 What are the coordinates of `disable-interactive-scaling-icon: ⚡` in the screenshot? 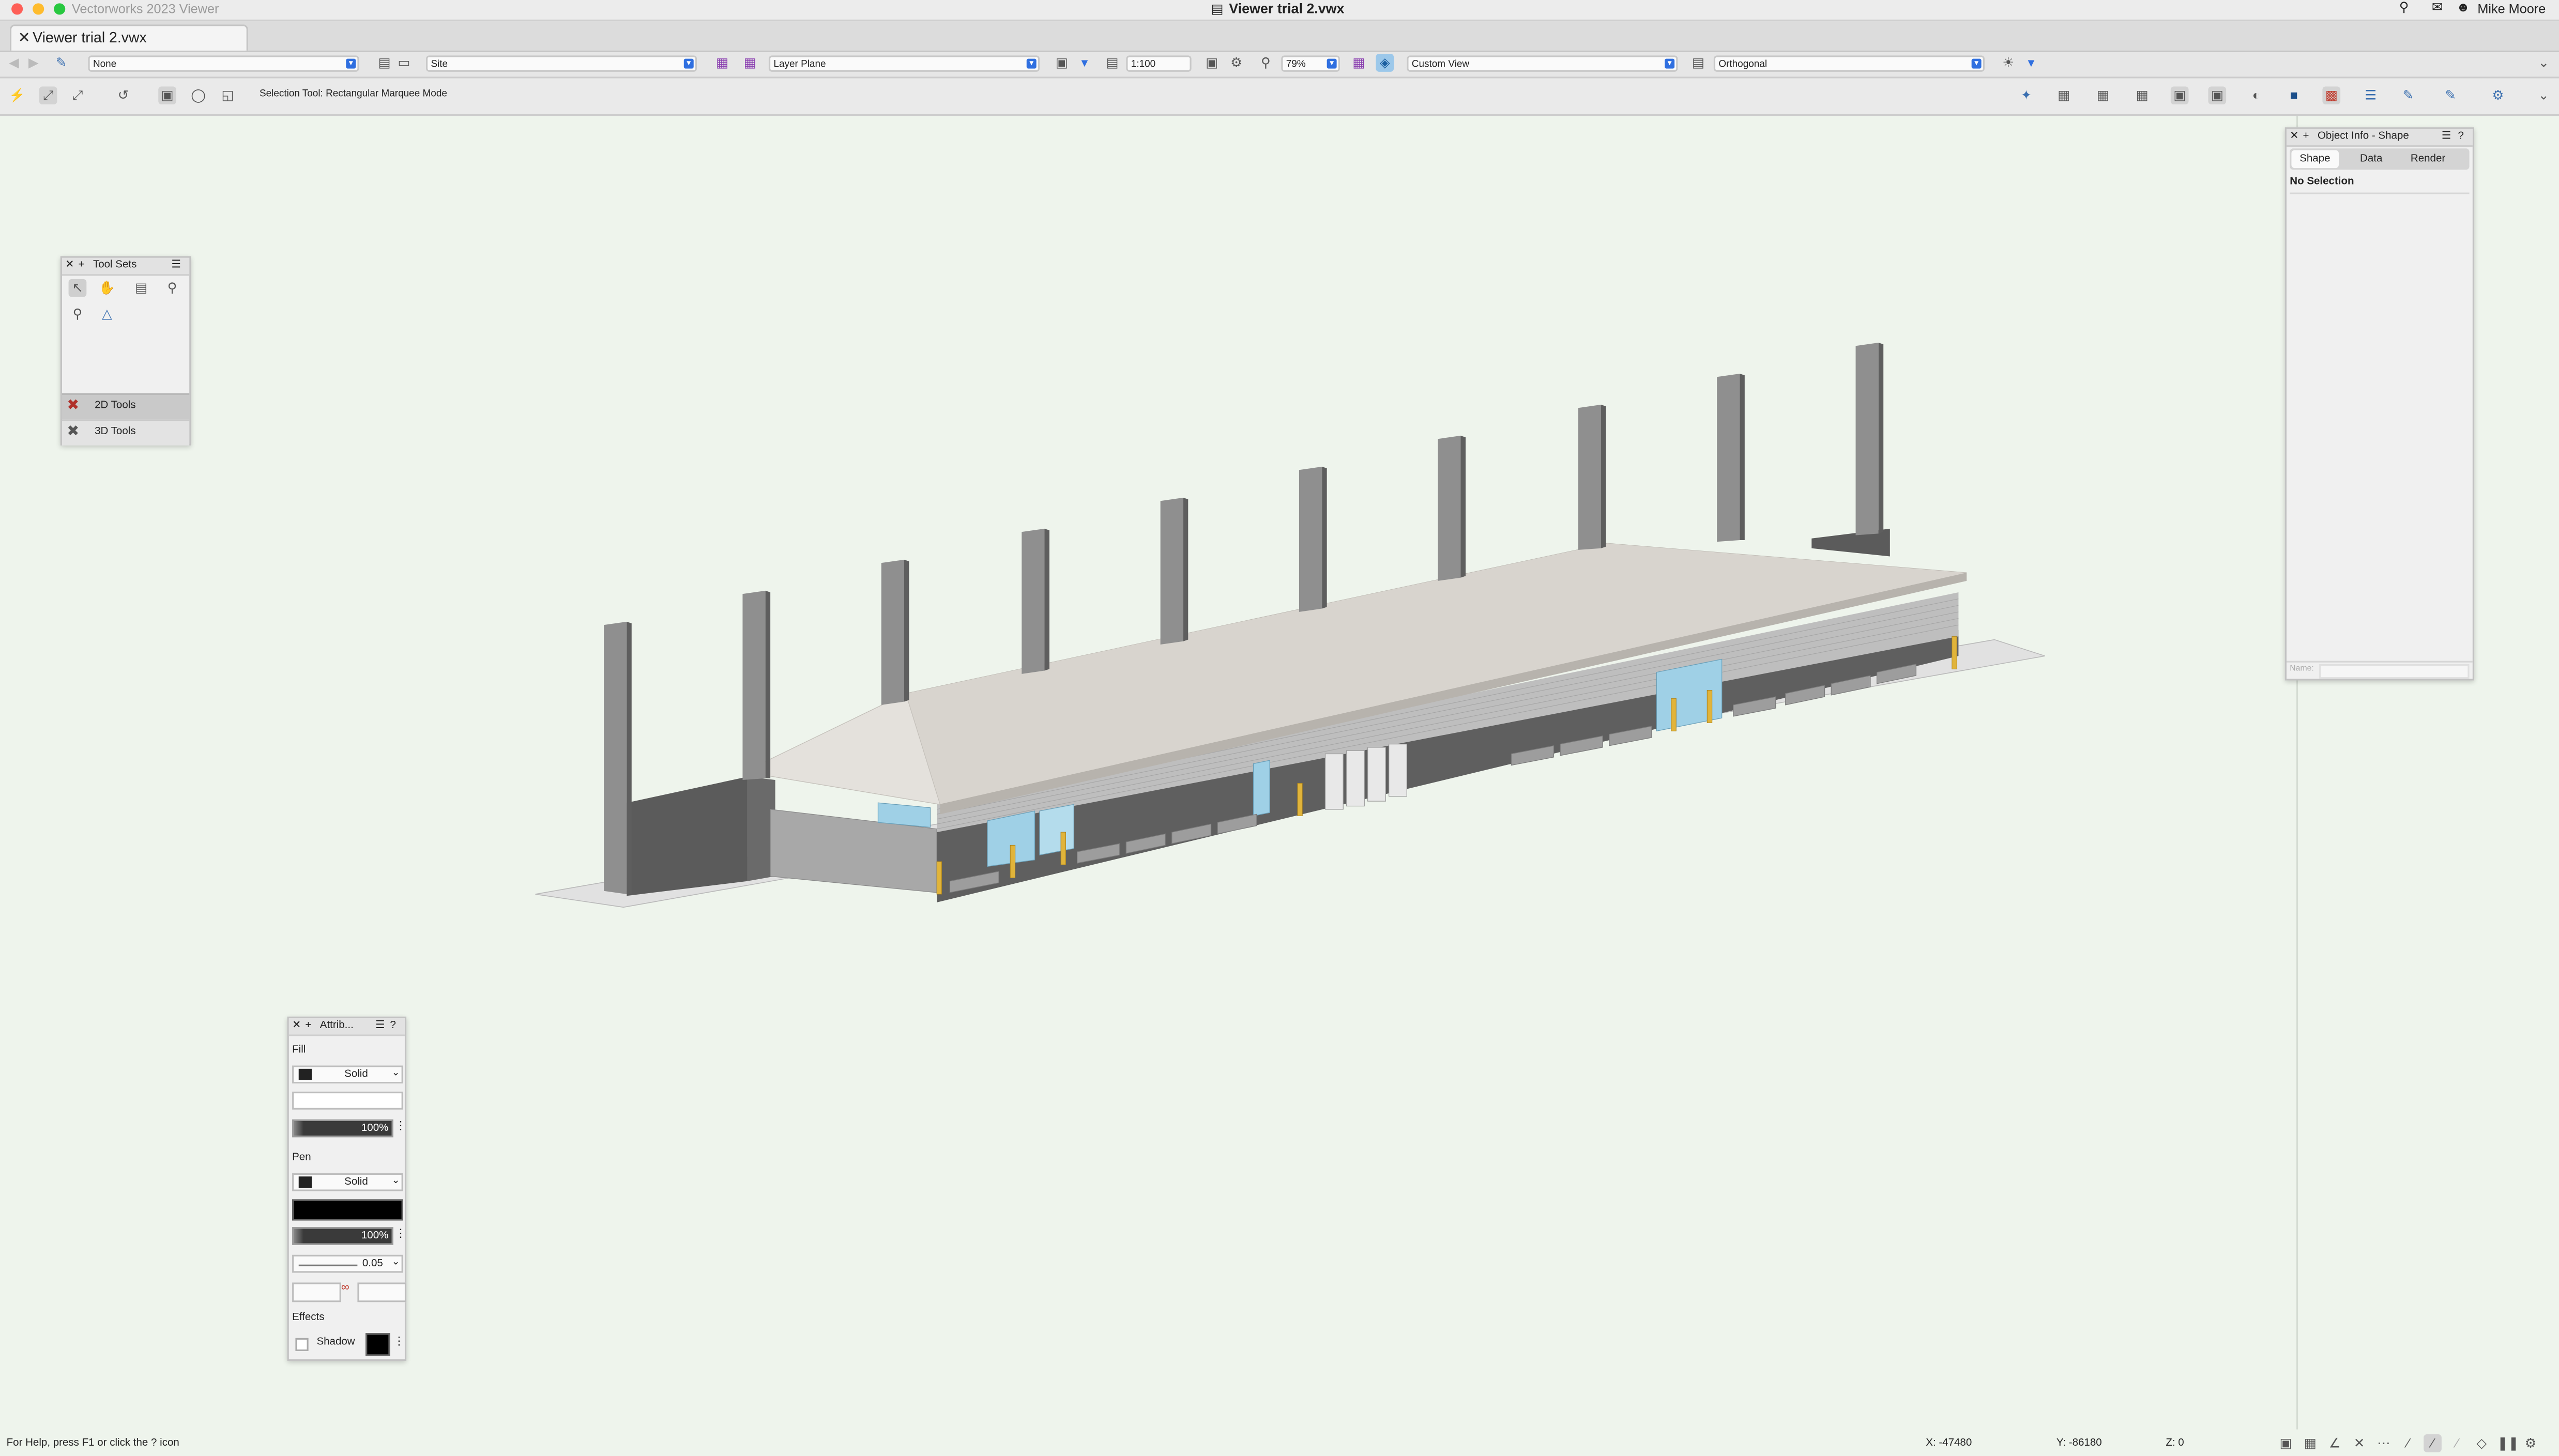 It's located at (17, 95).